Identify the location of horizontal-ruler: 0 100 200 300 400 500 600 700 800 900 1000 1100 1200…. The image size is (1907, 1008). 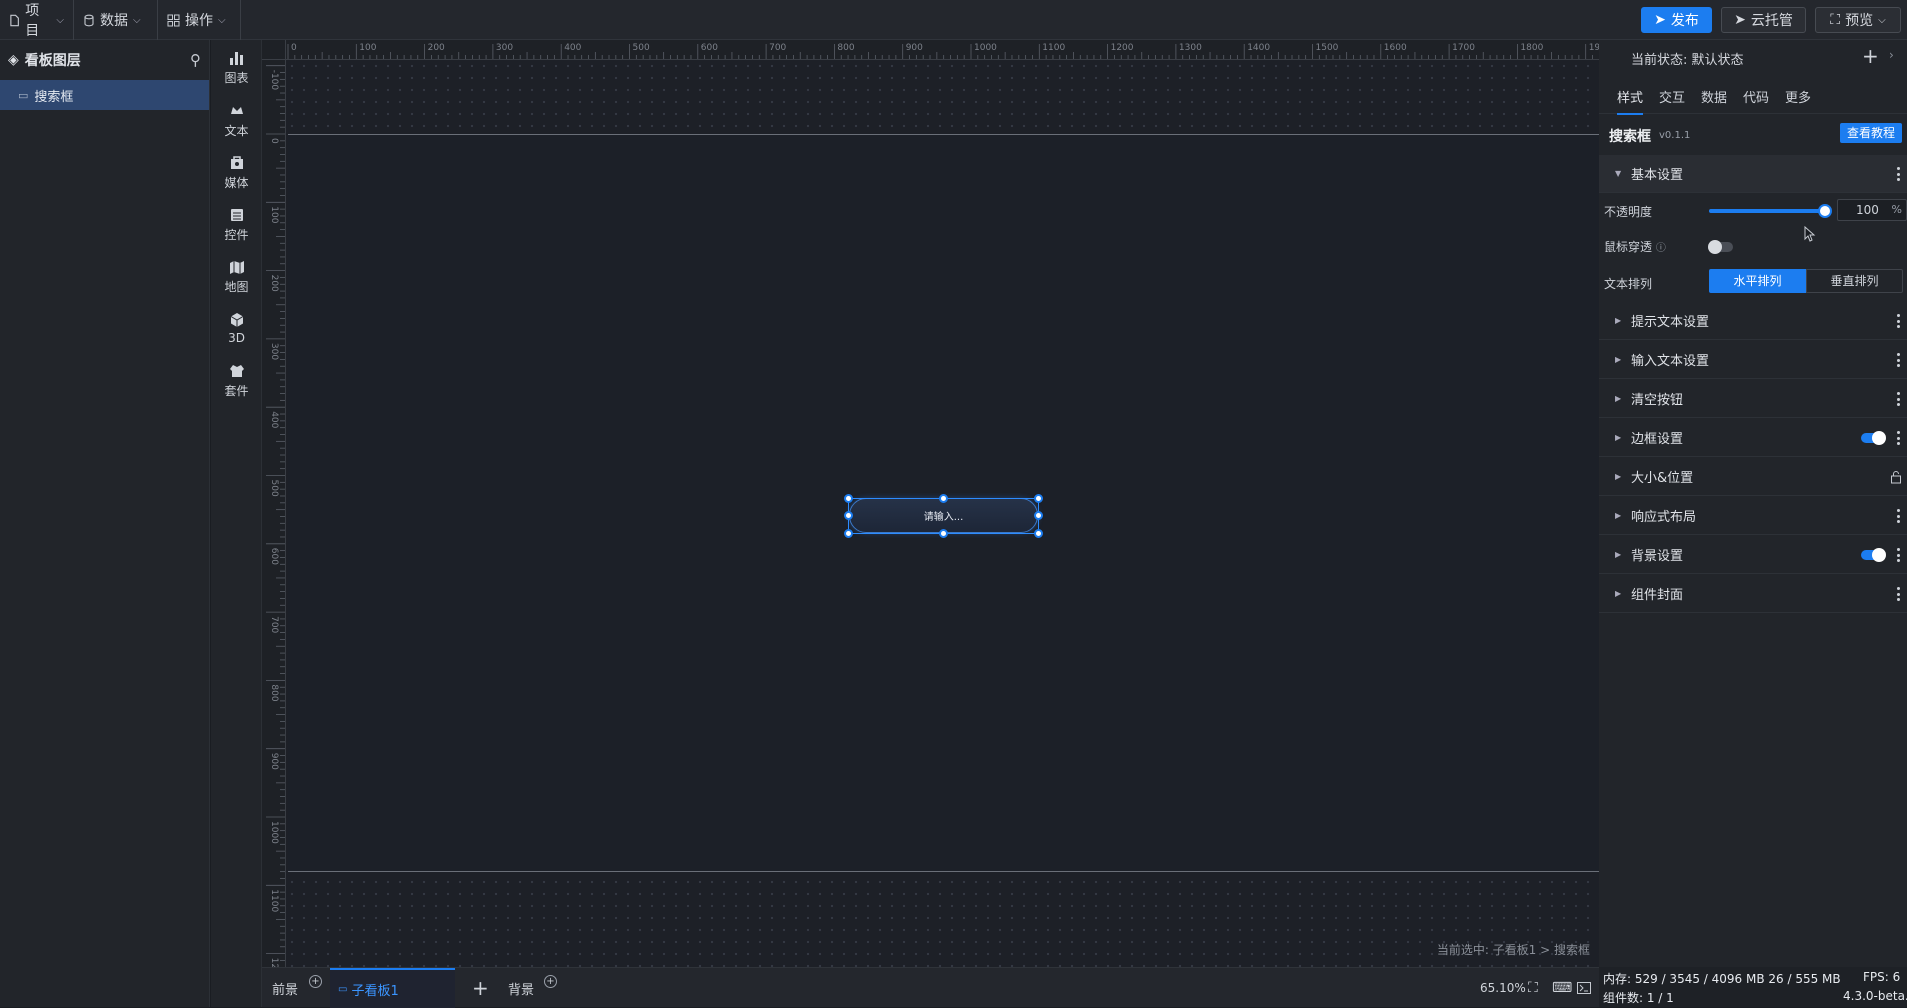
(930, 50).